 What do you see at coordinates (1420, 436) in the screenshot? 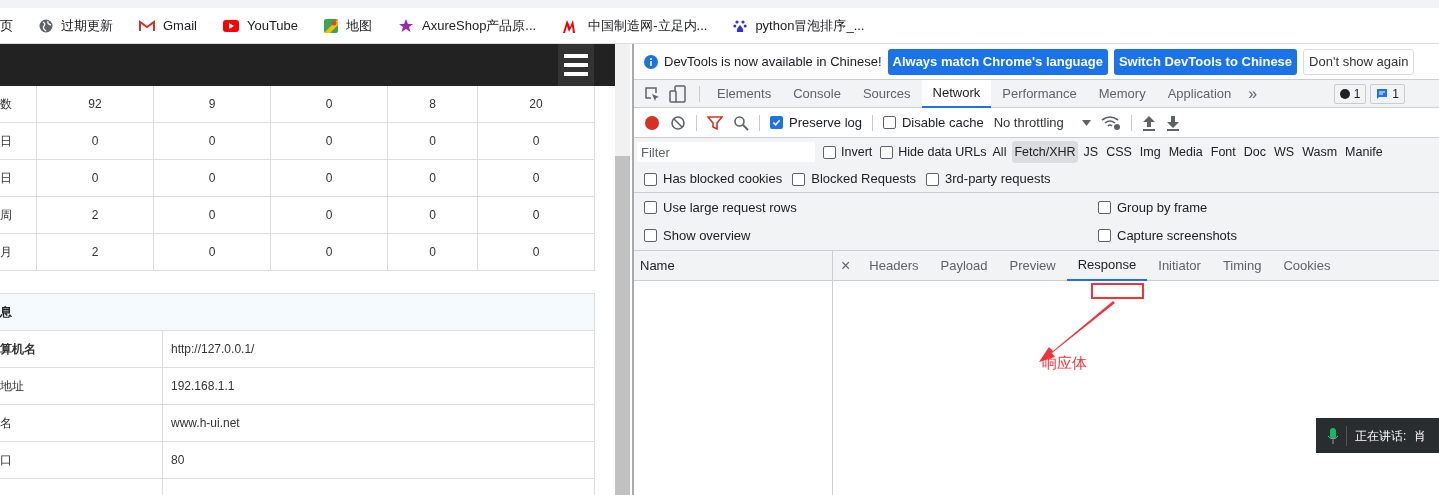
I see `speaker-name: 肖` at bounding box center [1420, 436].